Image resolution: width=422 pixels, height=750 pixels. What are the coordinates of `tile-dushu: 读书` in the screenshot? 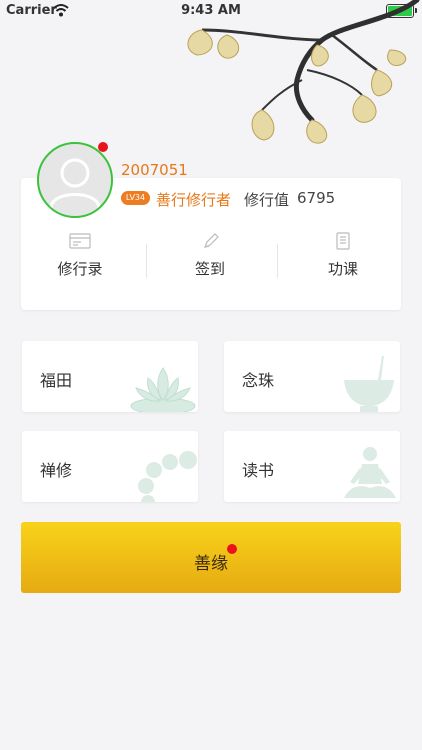 It's located at (312, 466).